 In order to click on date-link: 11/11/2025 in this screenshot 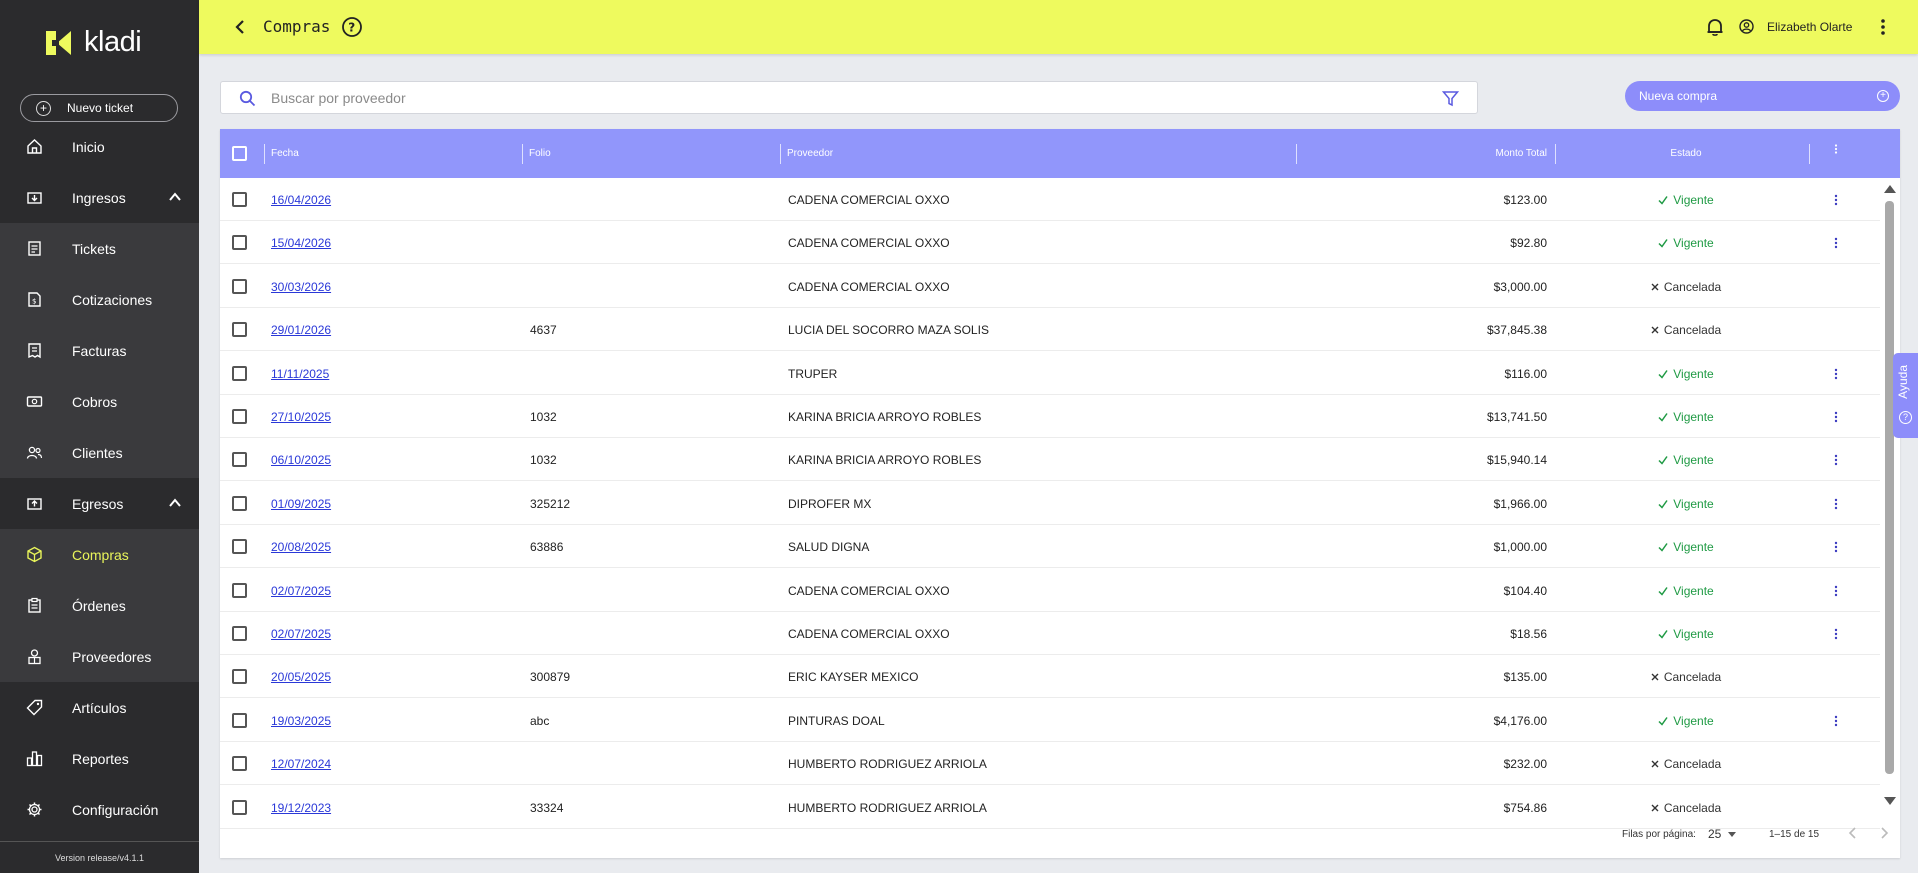, I will do `click(300, 374)`.